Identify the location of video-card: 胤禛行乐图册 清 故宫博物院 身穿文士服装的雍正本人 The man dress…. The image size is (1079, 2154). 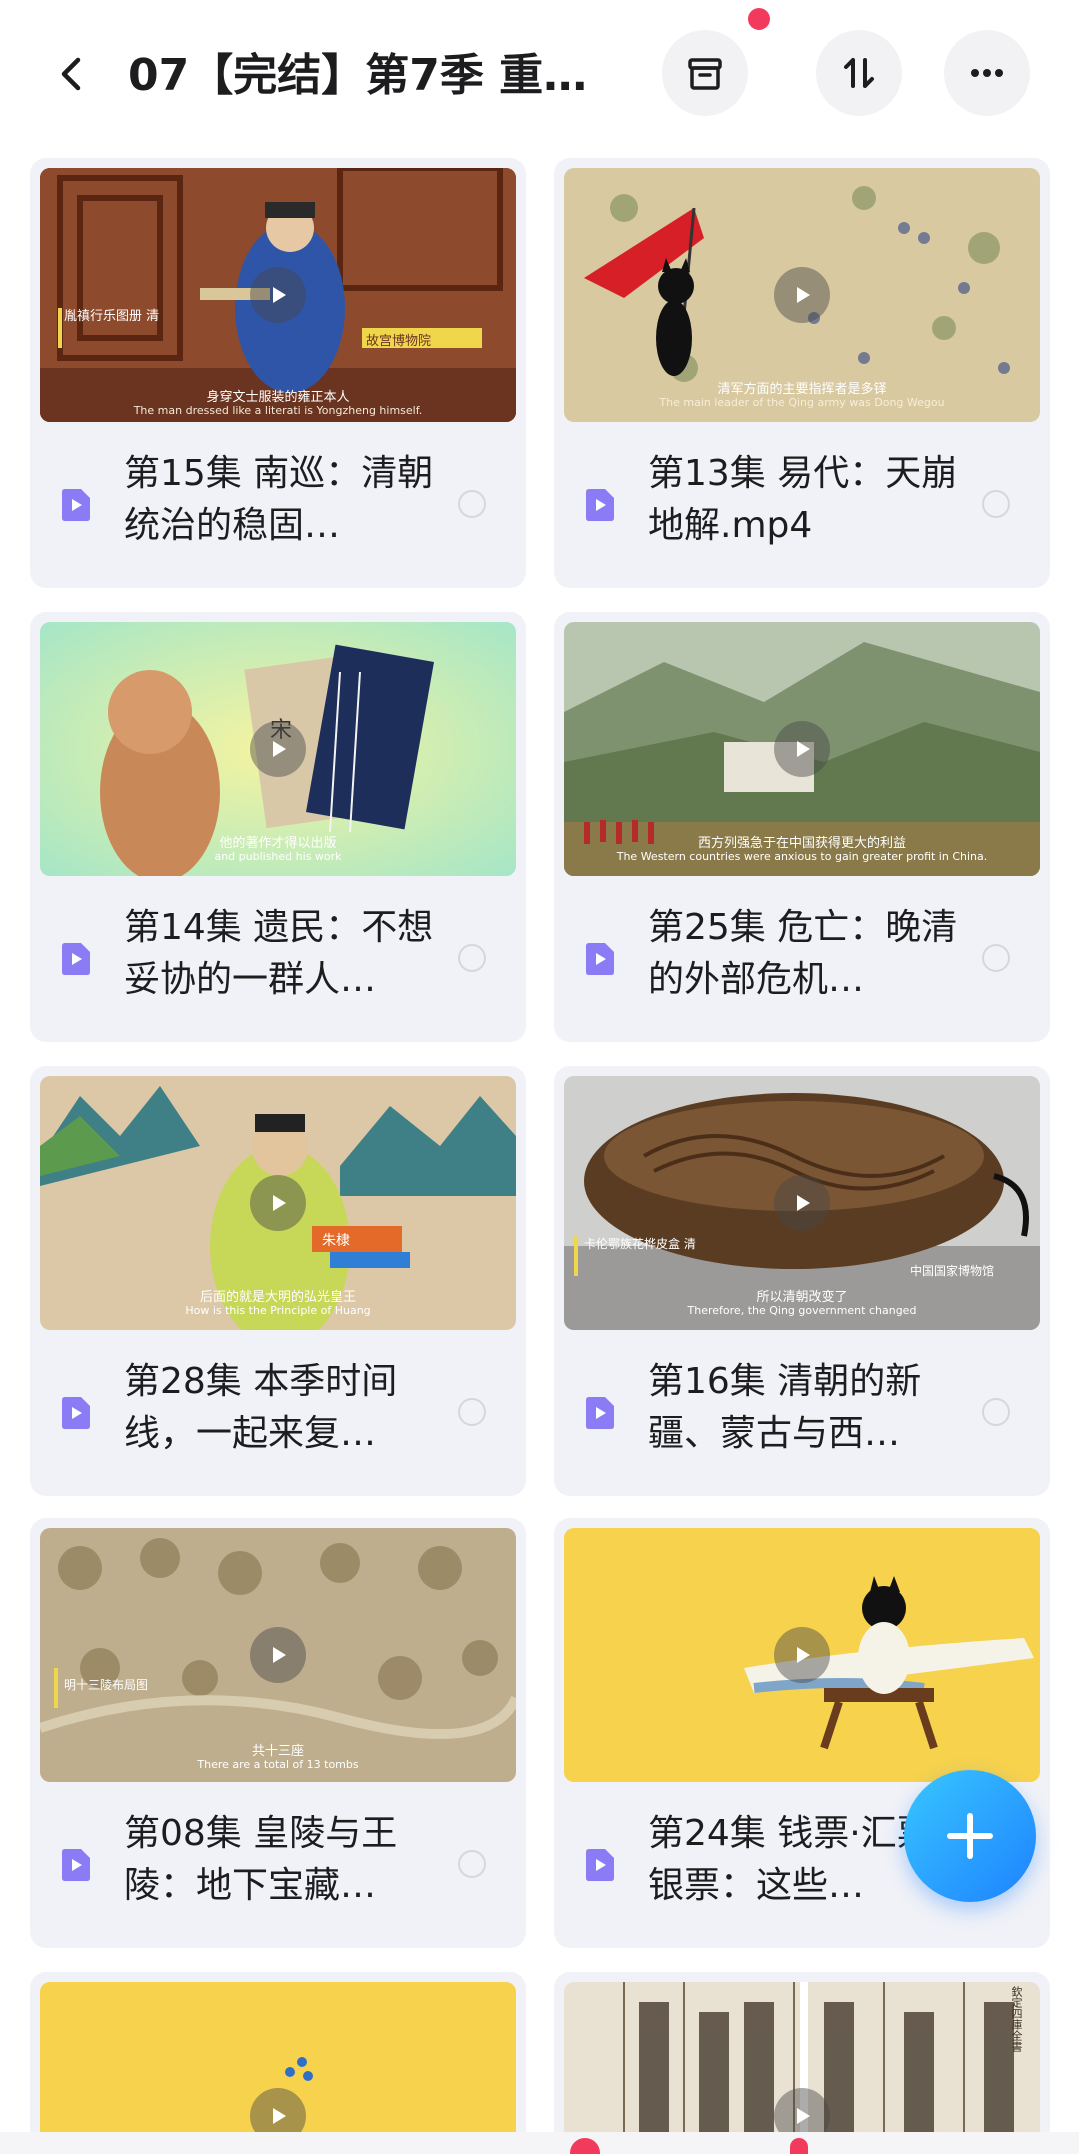
(278, 373).